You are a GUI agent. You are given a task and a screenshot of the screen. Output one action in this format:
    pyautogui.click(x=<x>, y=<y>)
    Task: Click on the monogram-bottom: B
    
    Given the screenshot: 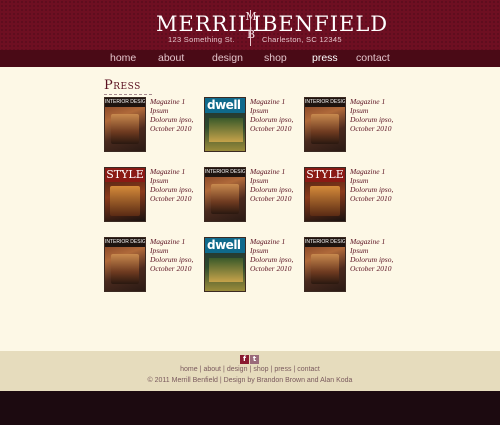 What is the action you would take?
    pyautogui.click(x=251, y=34)
    